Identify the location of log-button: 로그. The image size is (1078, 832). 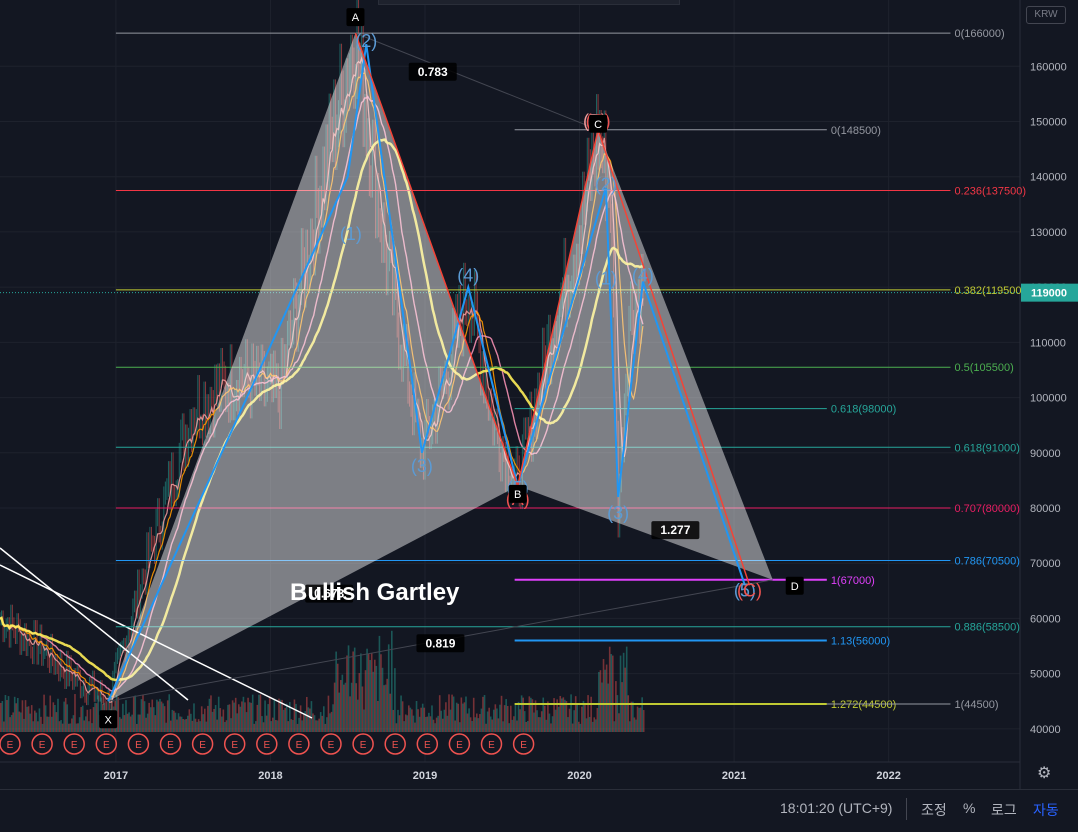
(1004, 810).